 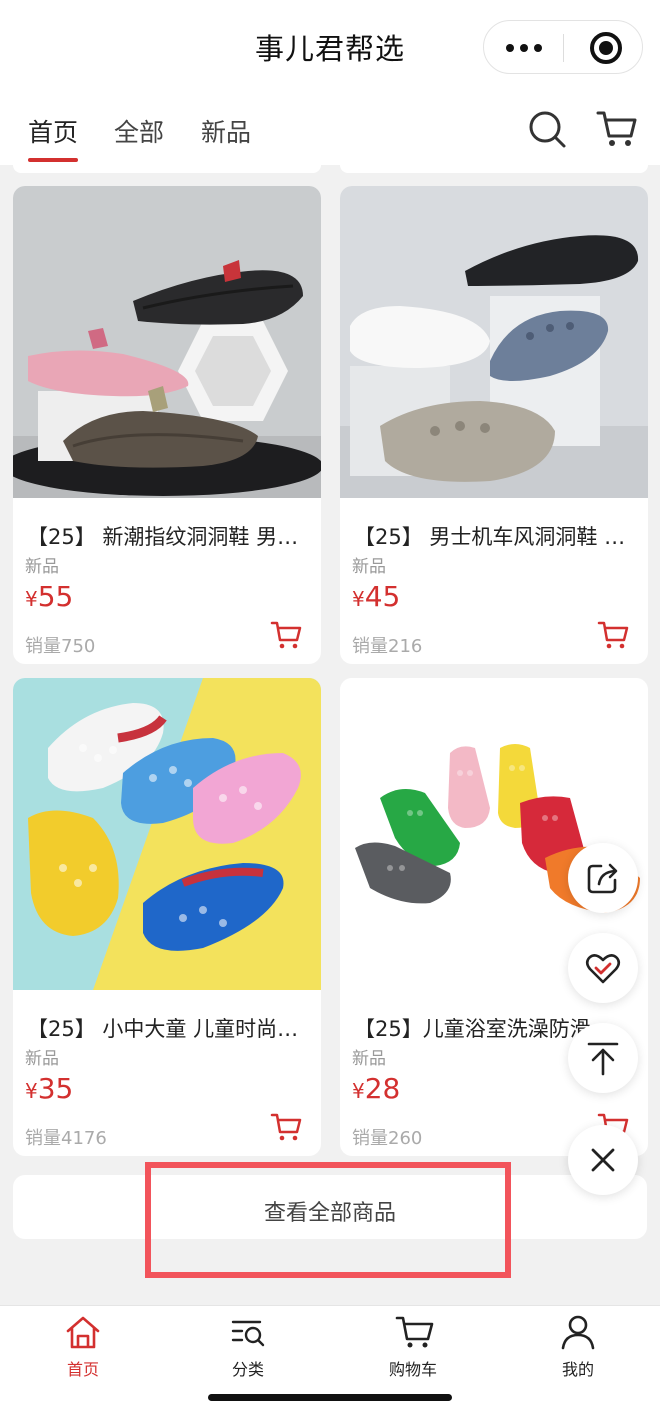 I want to click on nav-item-cart: 购物车, so click(x=413, y=1346).